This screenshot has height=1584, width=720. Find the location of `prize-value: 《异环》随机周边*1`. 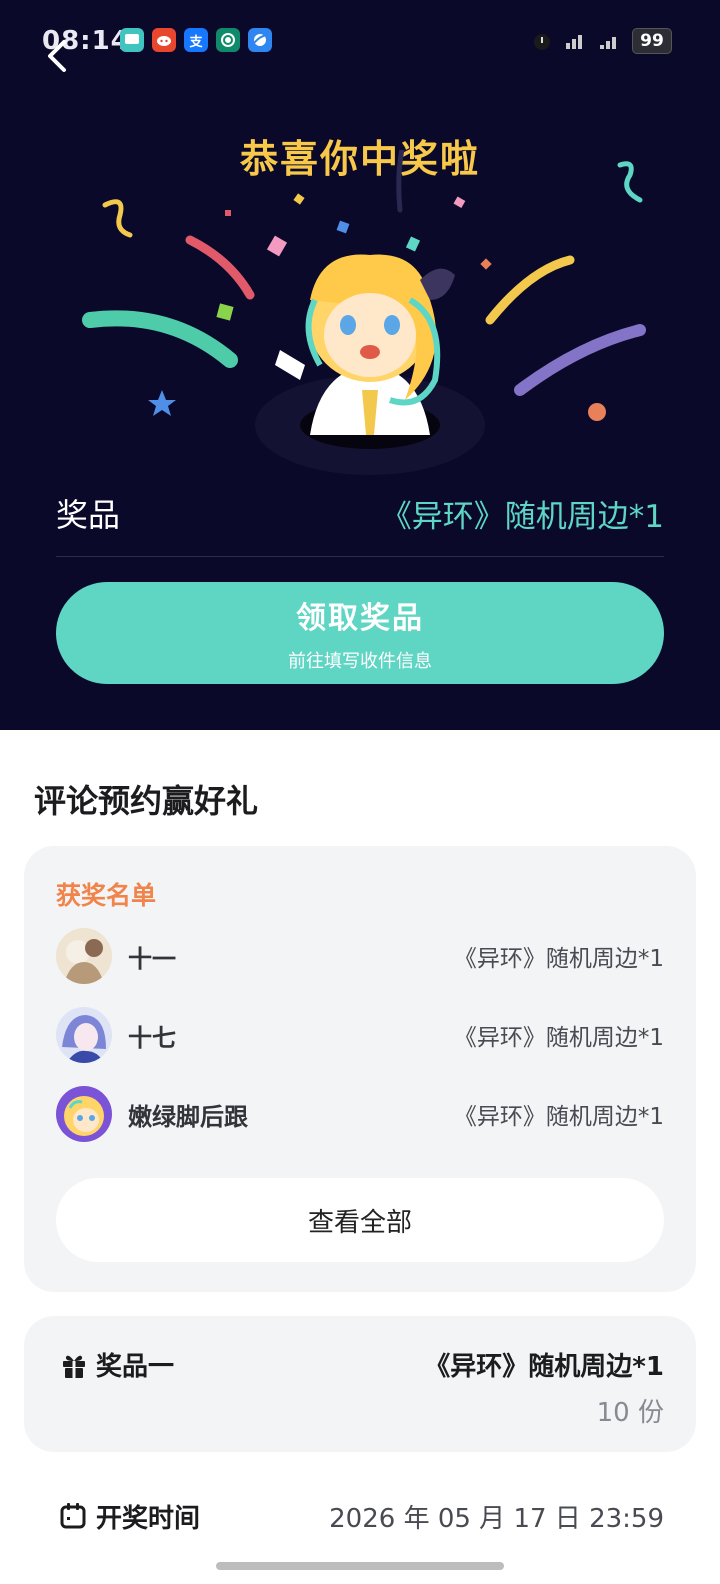

prize-value: 《异环》随机周边*1 is located at coordinates (522, 516).